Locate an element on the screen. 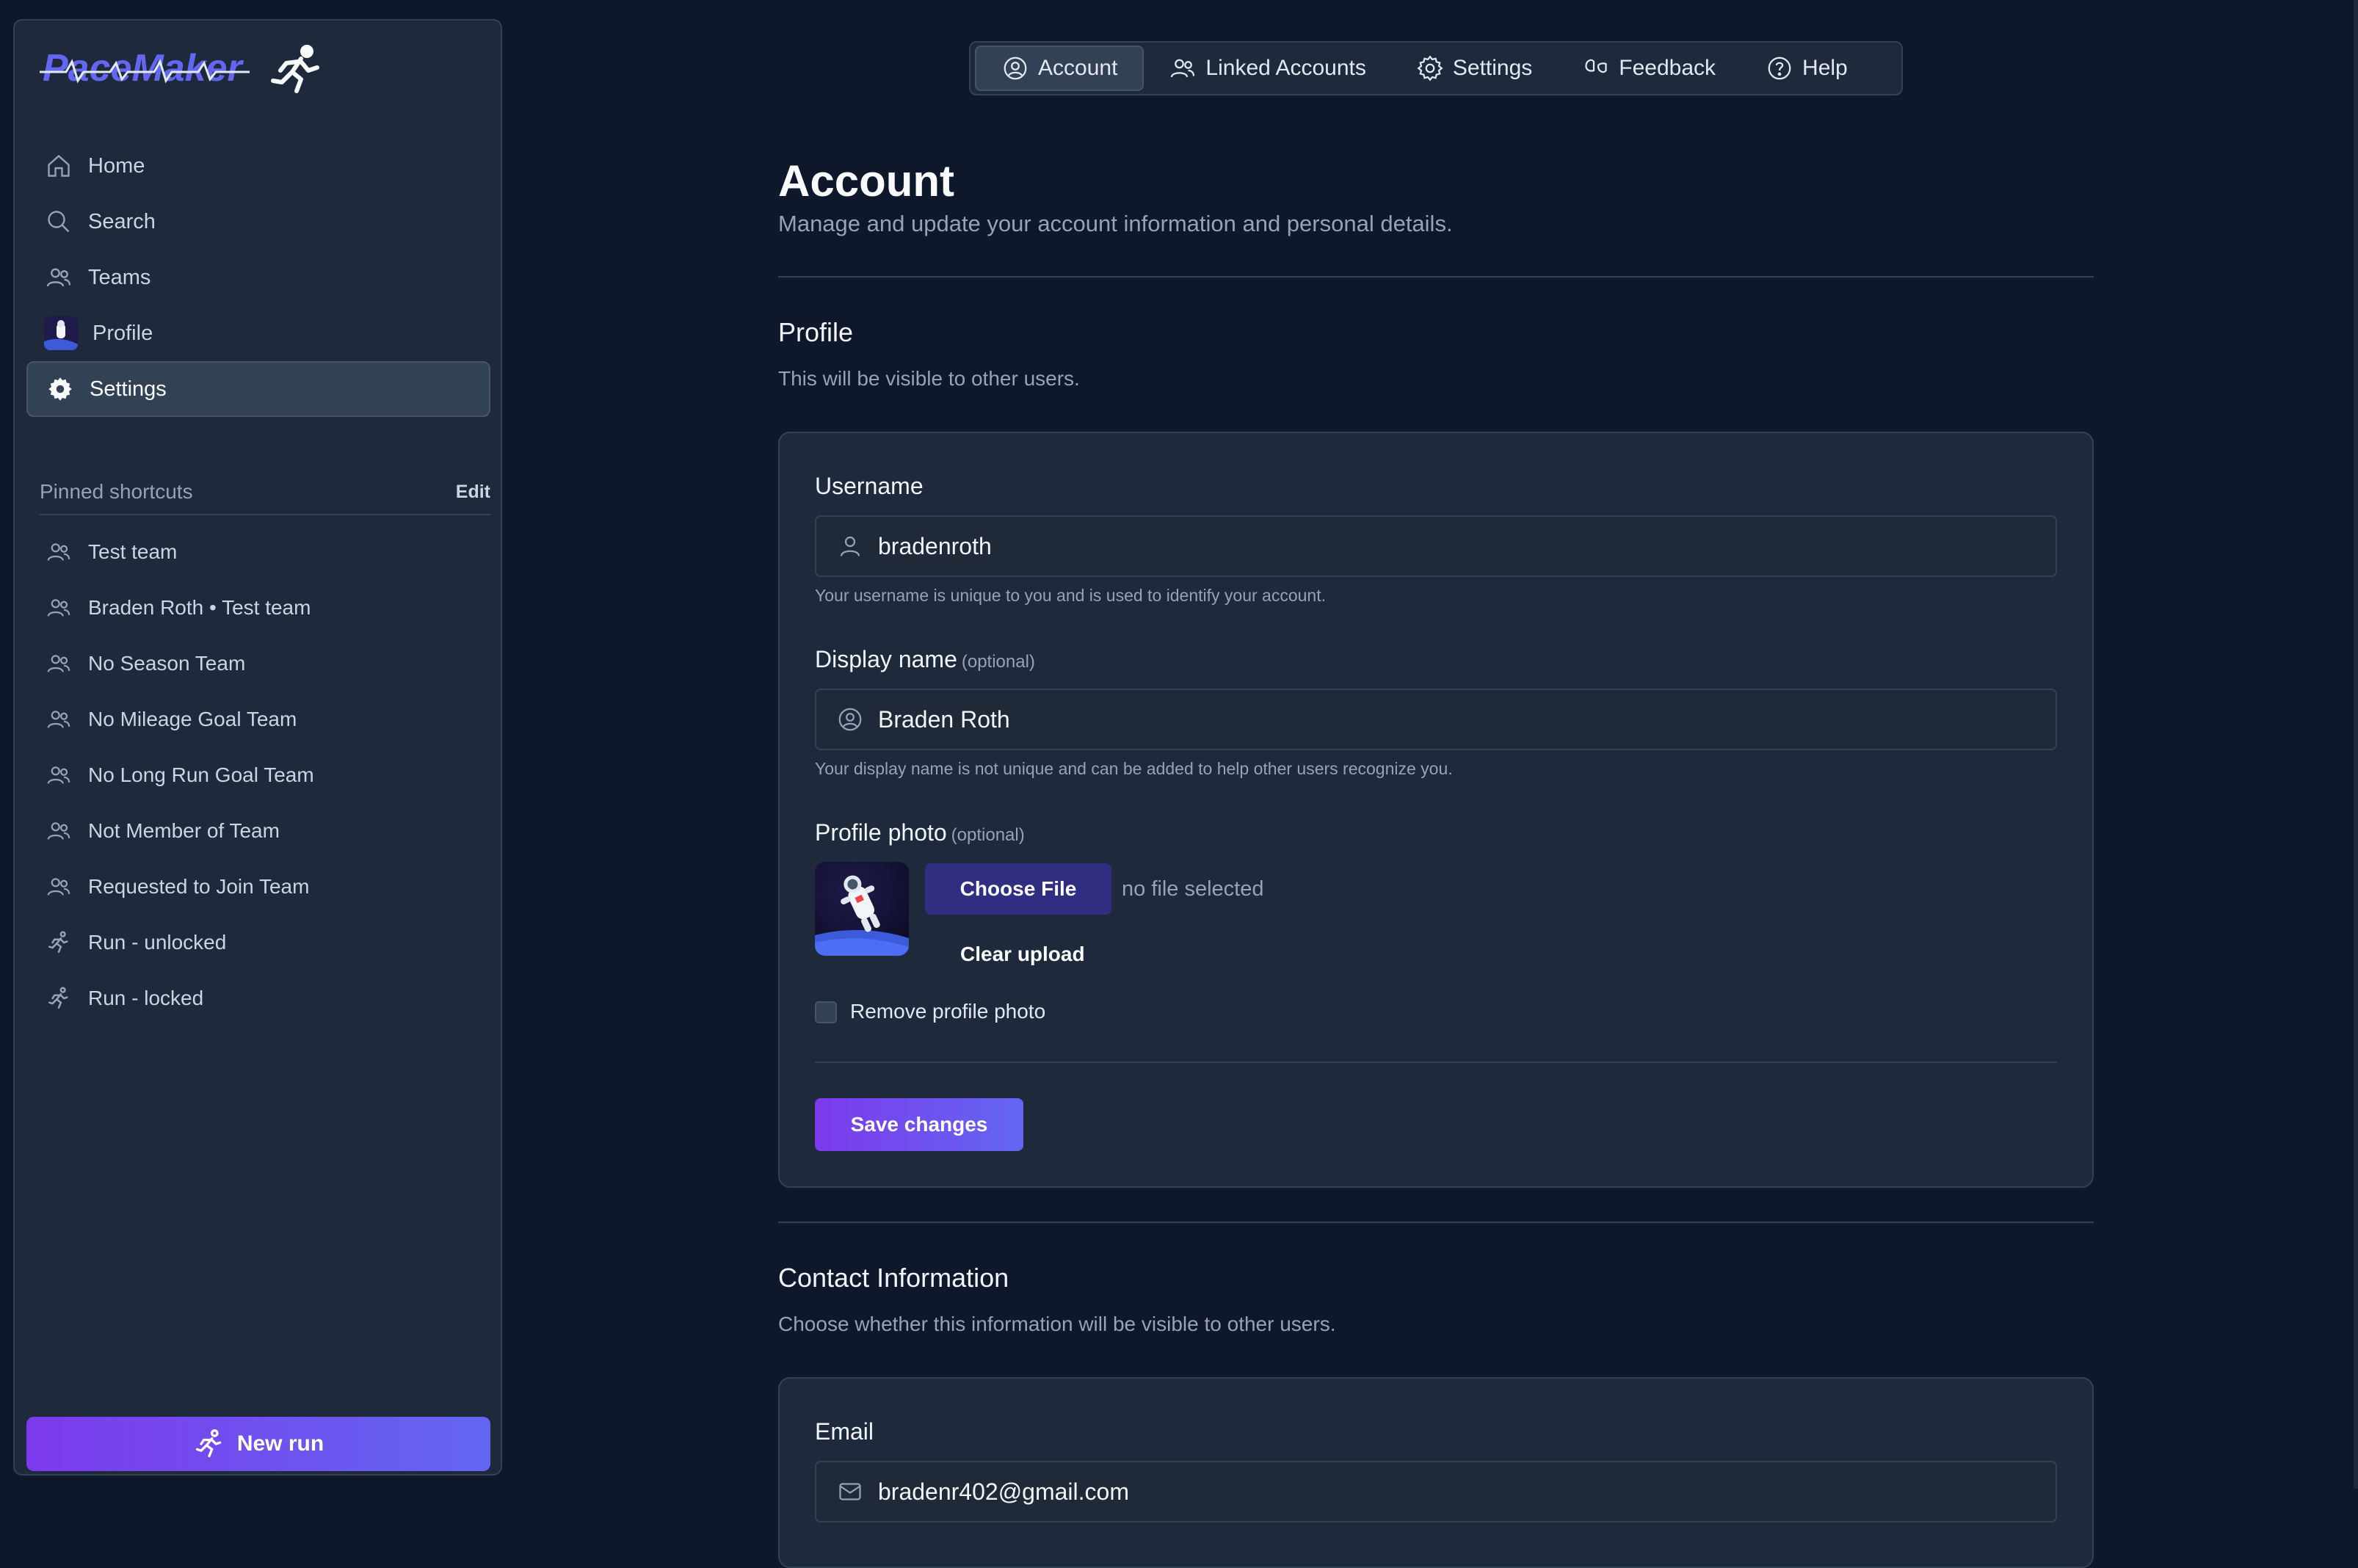 This screenshot has height=1568, width=2358. clear-upload-button: Clear upload is located at coordinates (1023, 954).